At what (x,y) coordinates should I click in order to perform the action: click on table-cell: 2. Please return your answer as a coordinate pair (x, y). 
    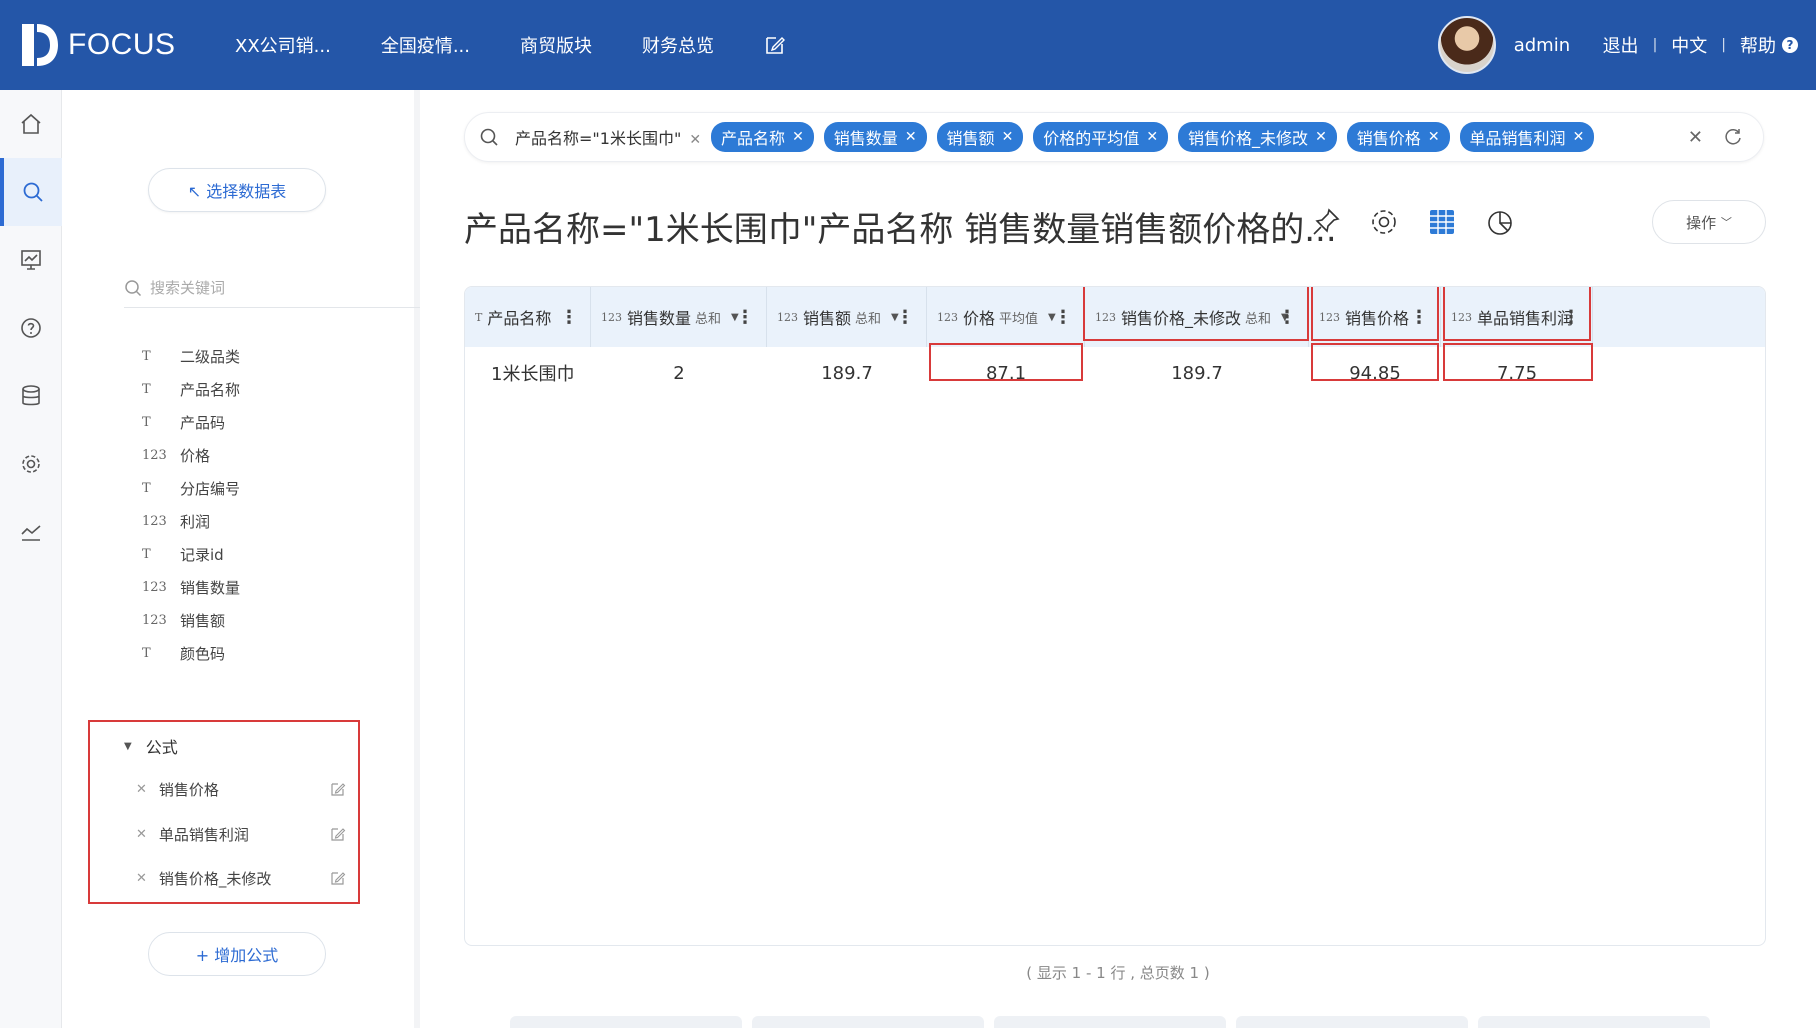
    Looking at the image, I should click on (679, 373).